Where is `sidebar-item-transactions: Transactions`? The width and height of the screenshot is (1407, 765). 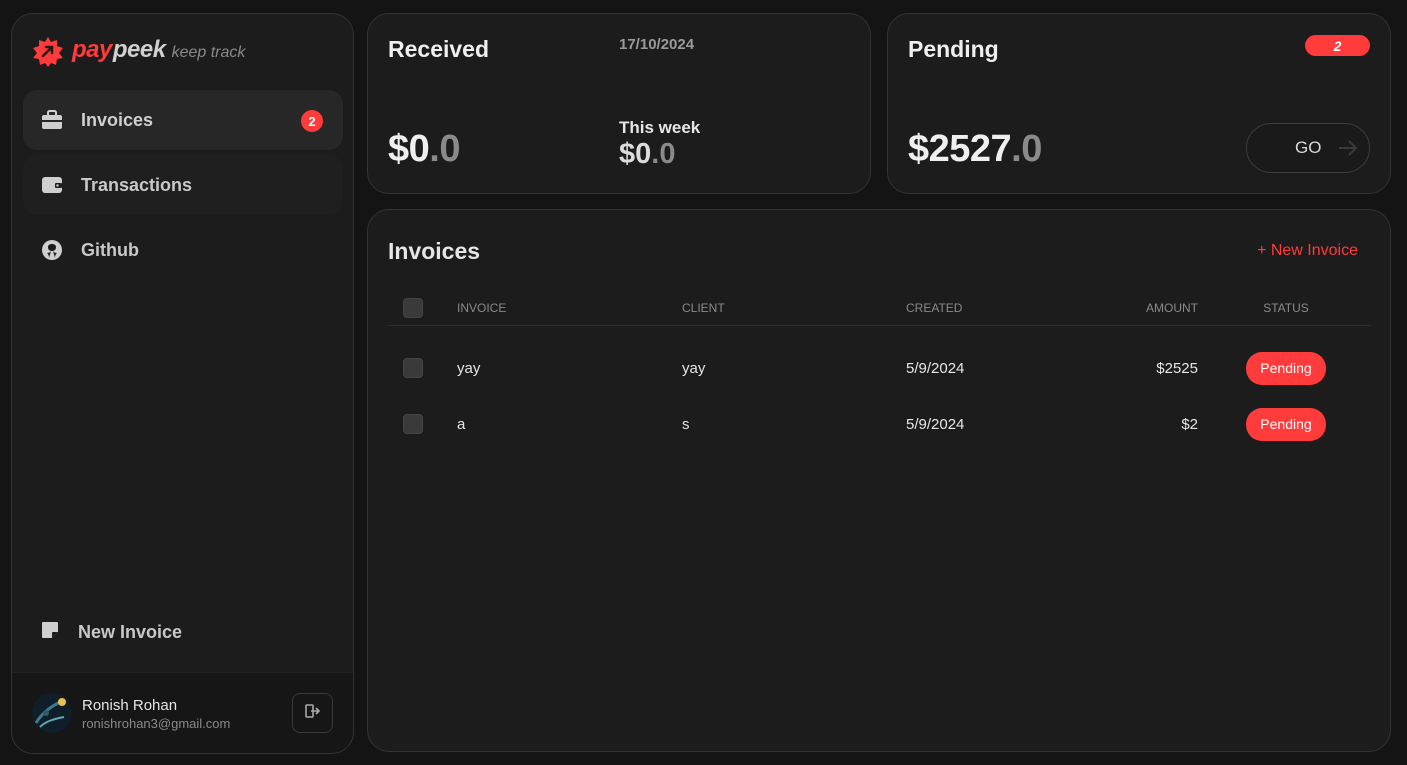
sidebar-item-transactions: Transactions is located at coordinates (183, 185).